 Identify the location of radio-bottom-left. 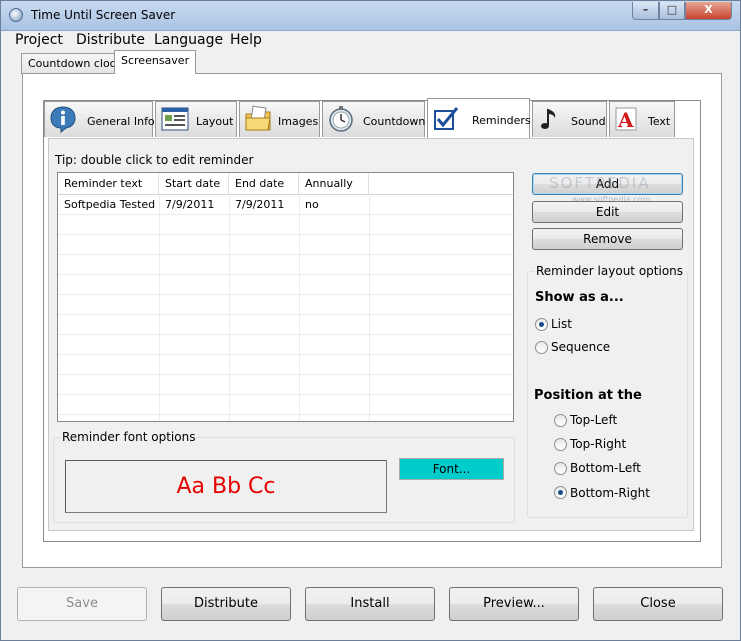
(560, 468).